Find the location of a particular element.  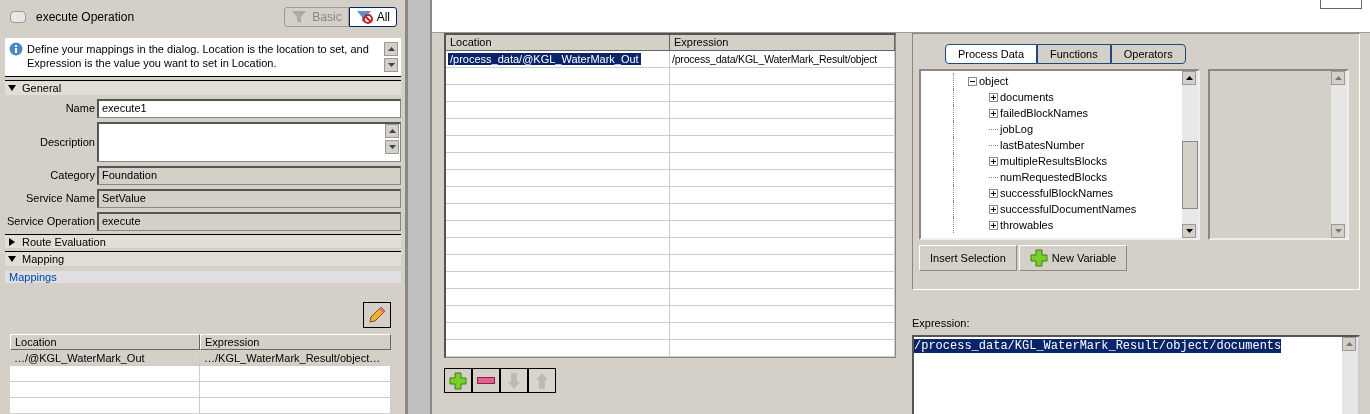

edit-button is located at coordinates (377, 315).